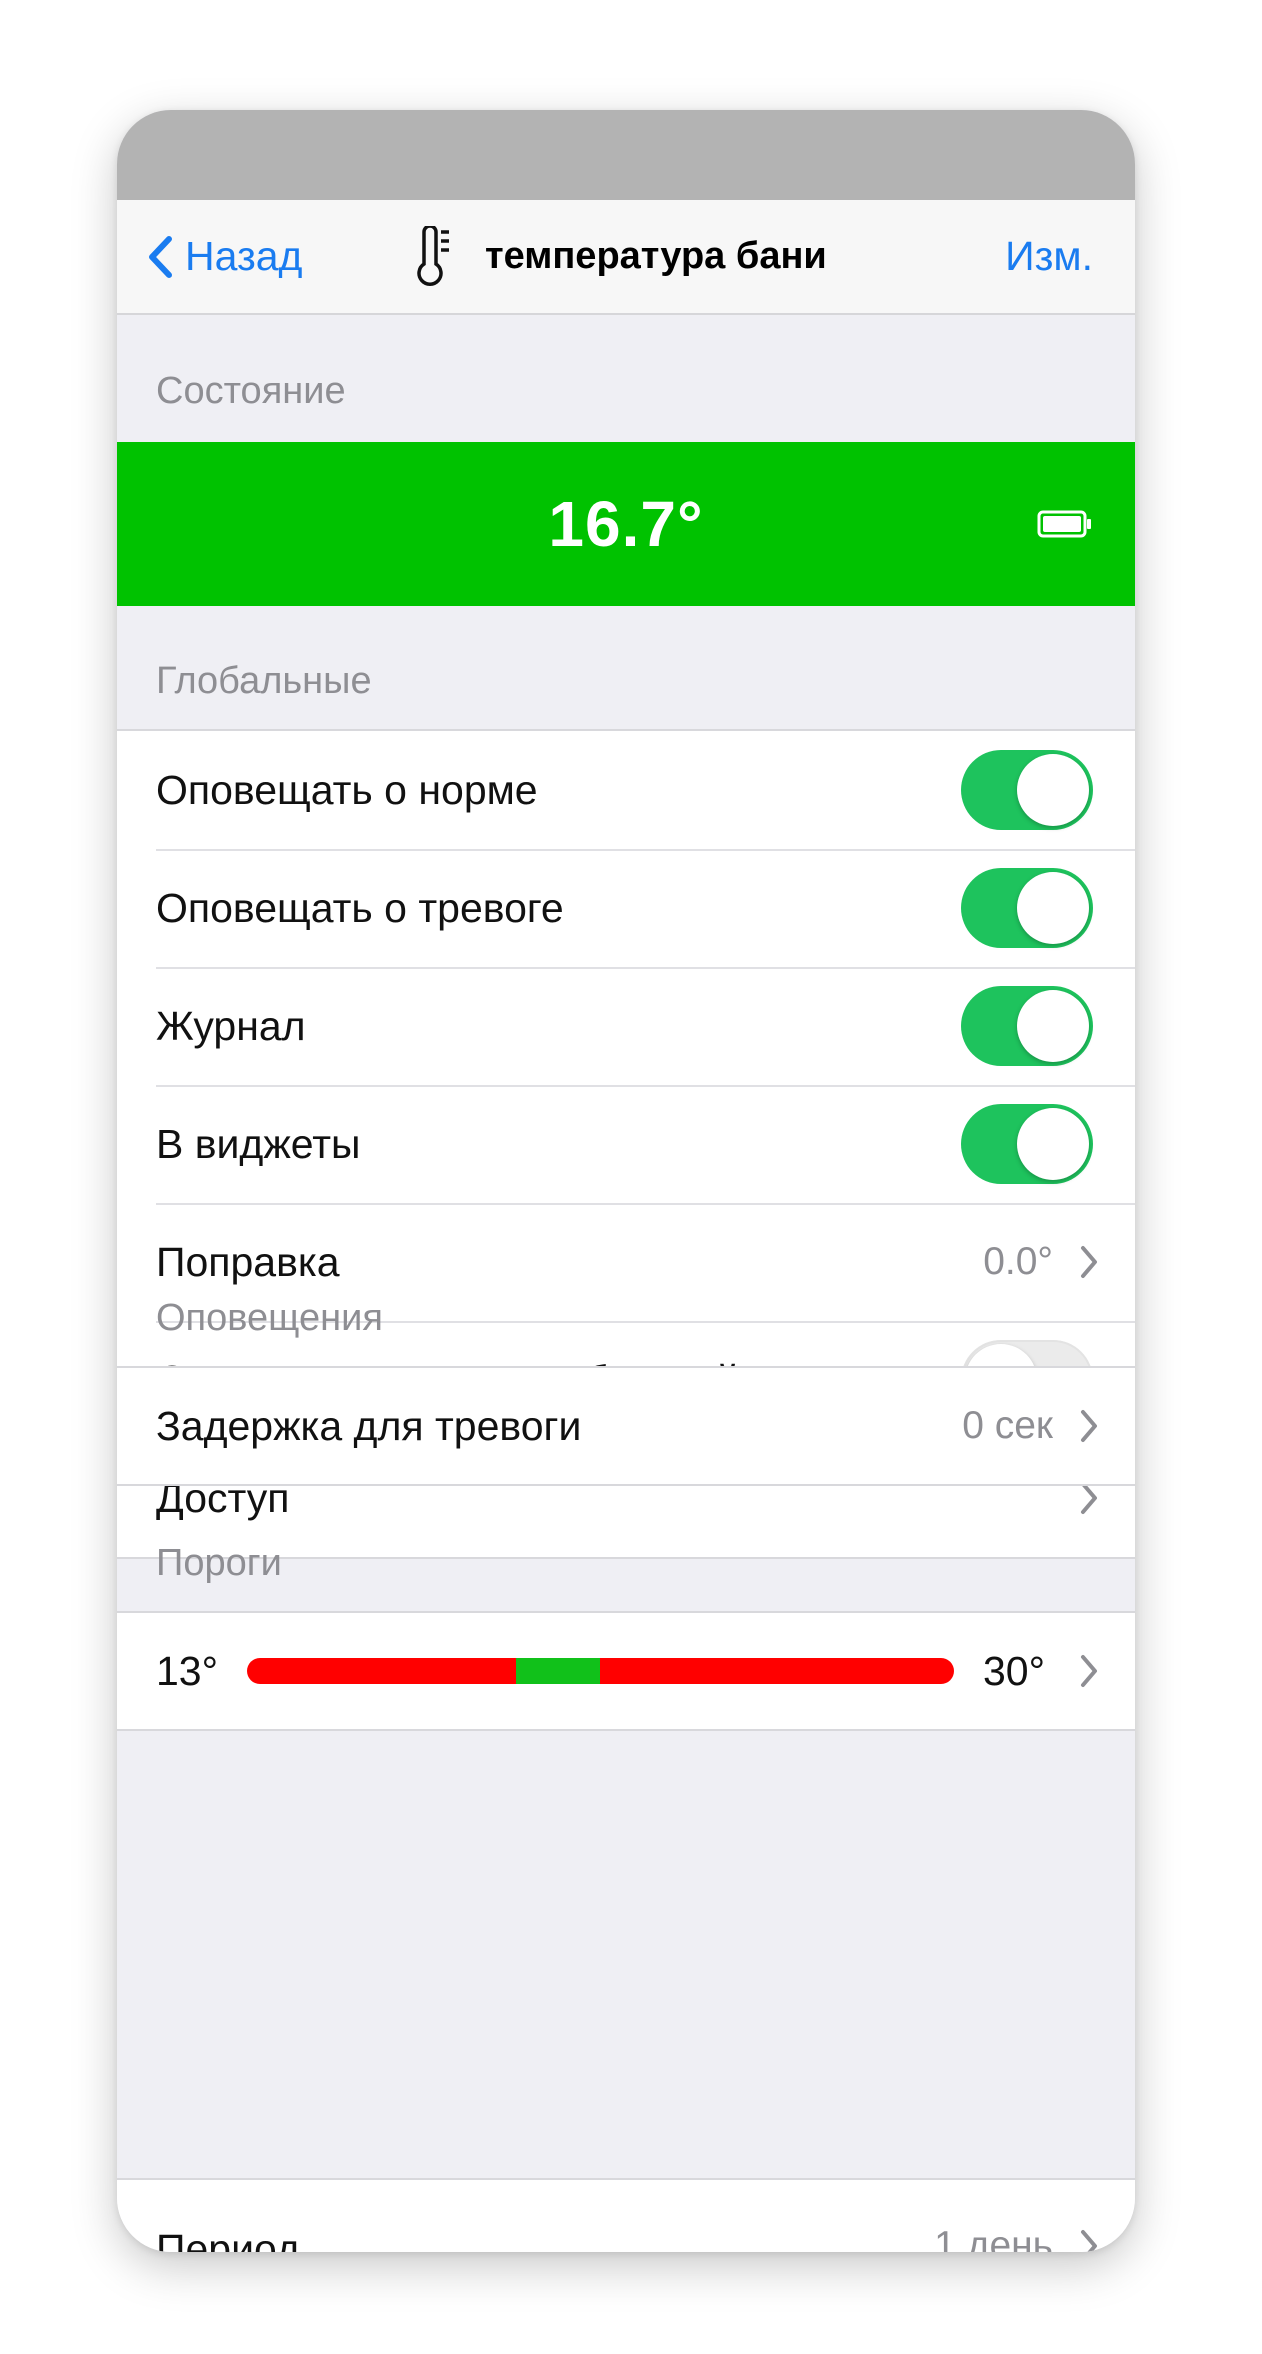  Describe the element at coordinates (160, 256) in the screenshot. I see `chevron-left-icon` at that location.